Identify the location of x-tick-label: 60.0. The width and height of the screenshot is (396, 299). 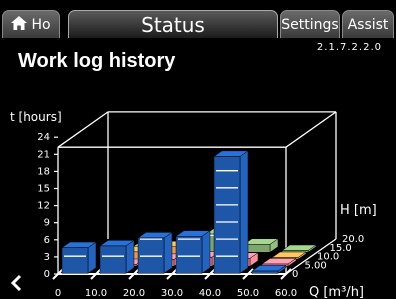
(286, 293).